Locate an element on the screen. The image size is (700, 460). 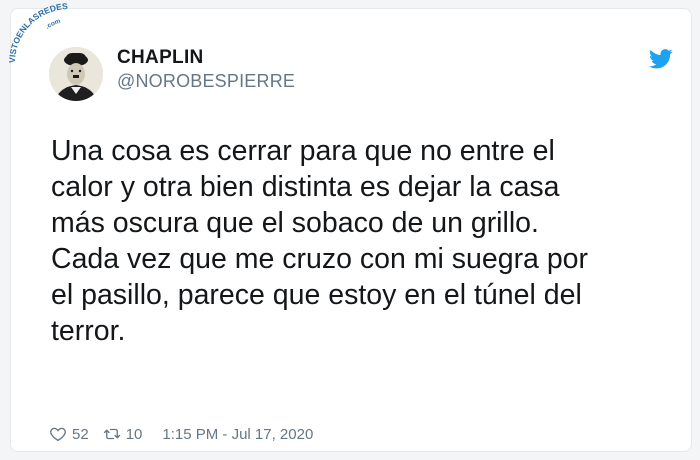
tweet-footer: 52 10 1:15 PM - Jul 17, 2020 is located at coordinates (181, 434).